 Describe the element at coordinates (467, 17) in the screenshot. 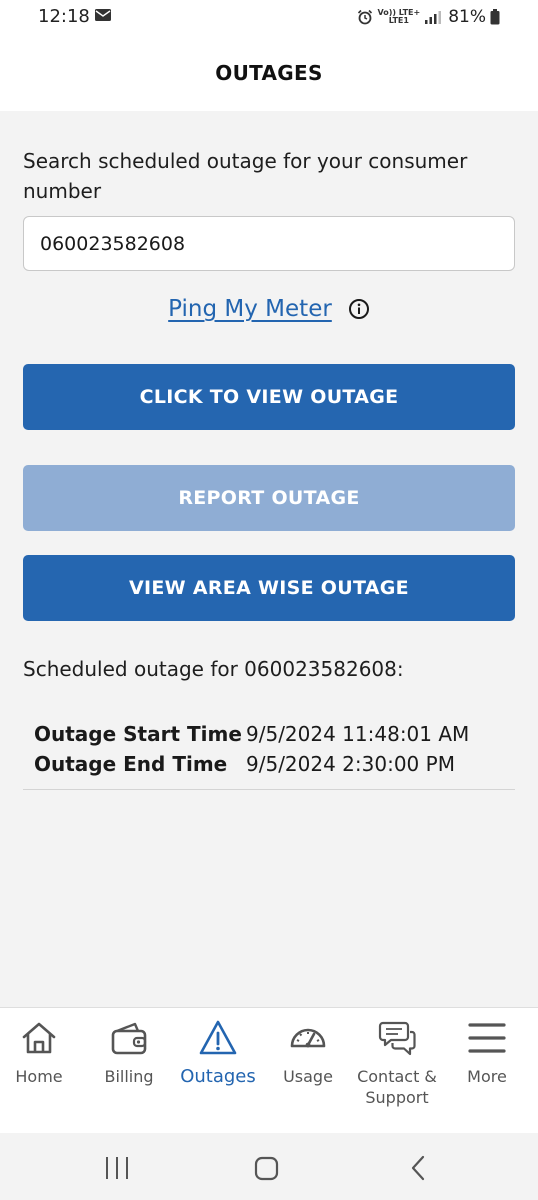

I see `battery-percent: 81%` at that location.